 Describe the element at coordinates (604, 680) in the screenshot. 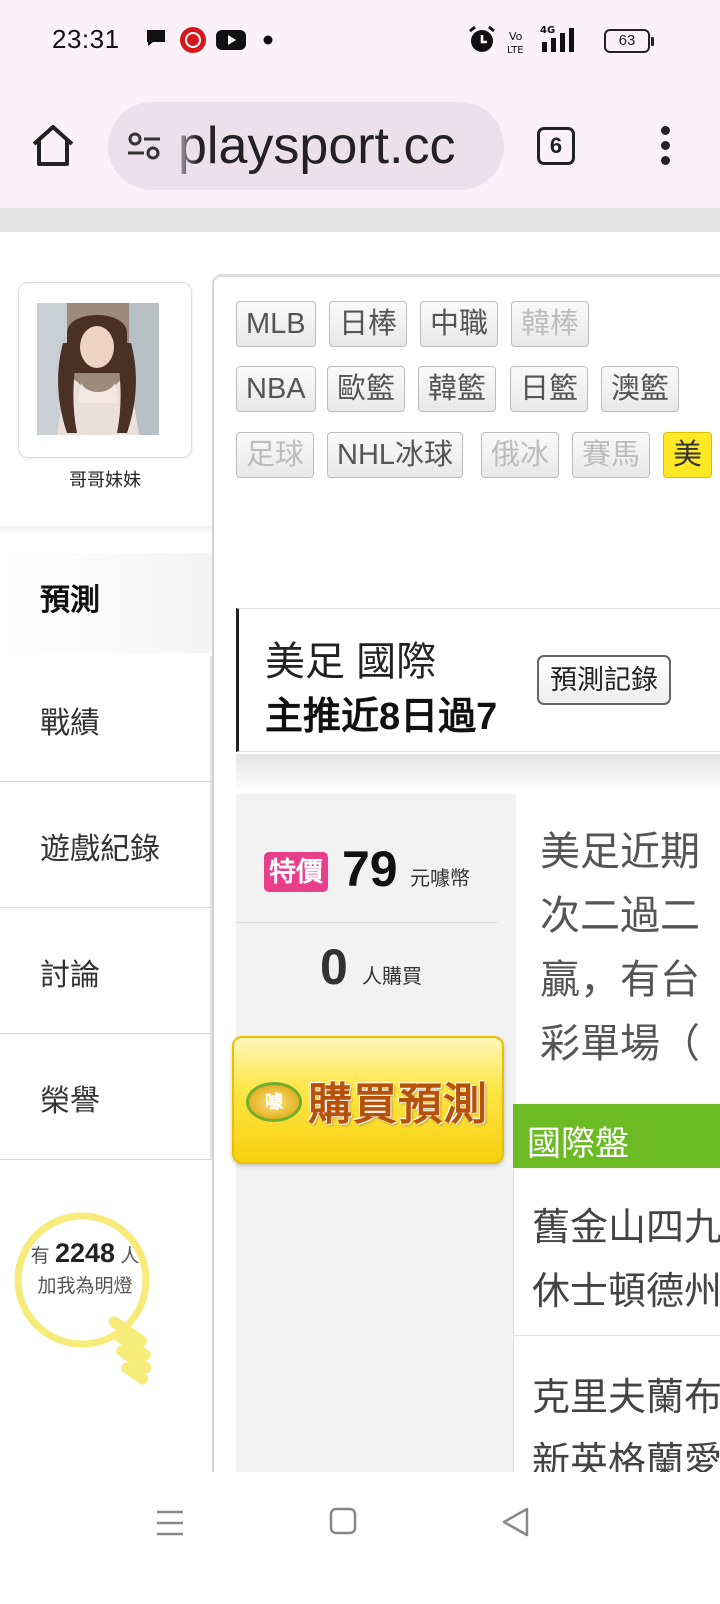

I see `prediction-record-button: 預測記錄` at that location.